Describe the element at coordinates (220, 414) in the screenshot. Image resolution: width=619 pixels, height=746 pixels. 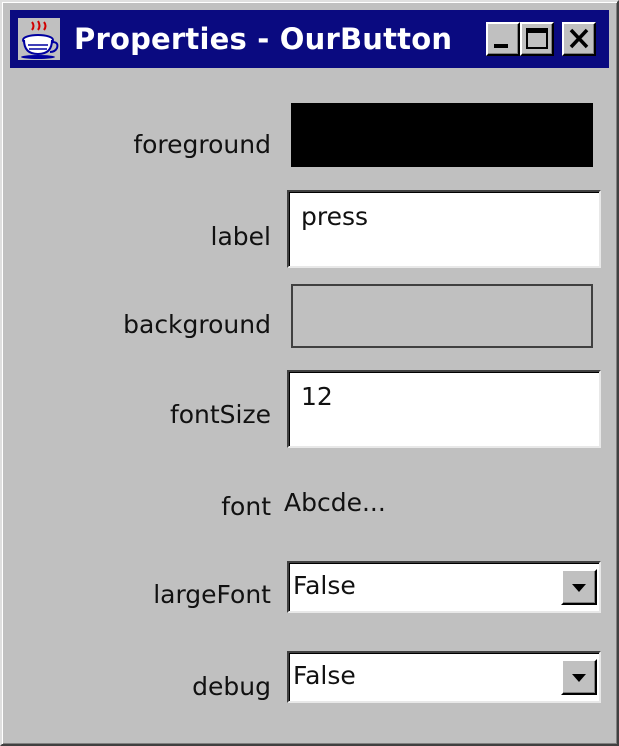
I see `fontsize-label: fontSize` at that location.